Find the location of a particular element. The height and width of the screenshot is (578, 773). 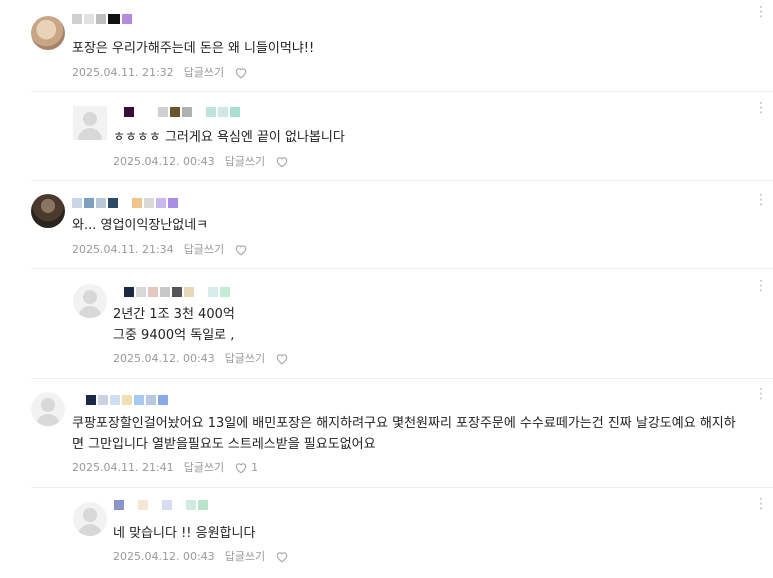

comment-meta: 2025.04.11. 21:34 답글쓰기 is located at coordinates (161, 249).